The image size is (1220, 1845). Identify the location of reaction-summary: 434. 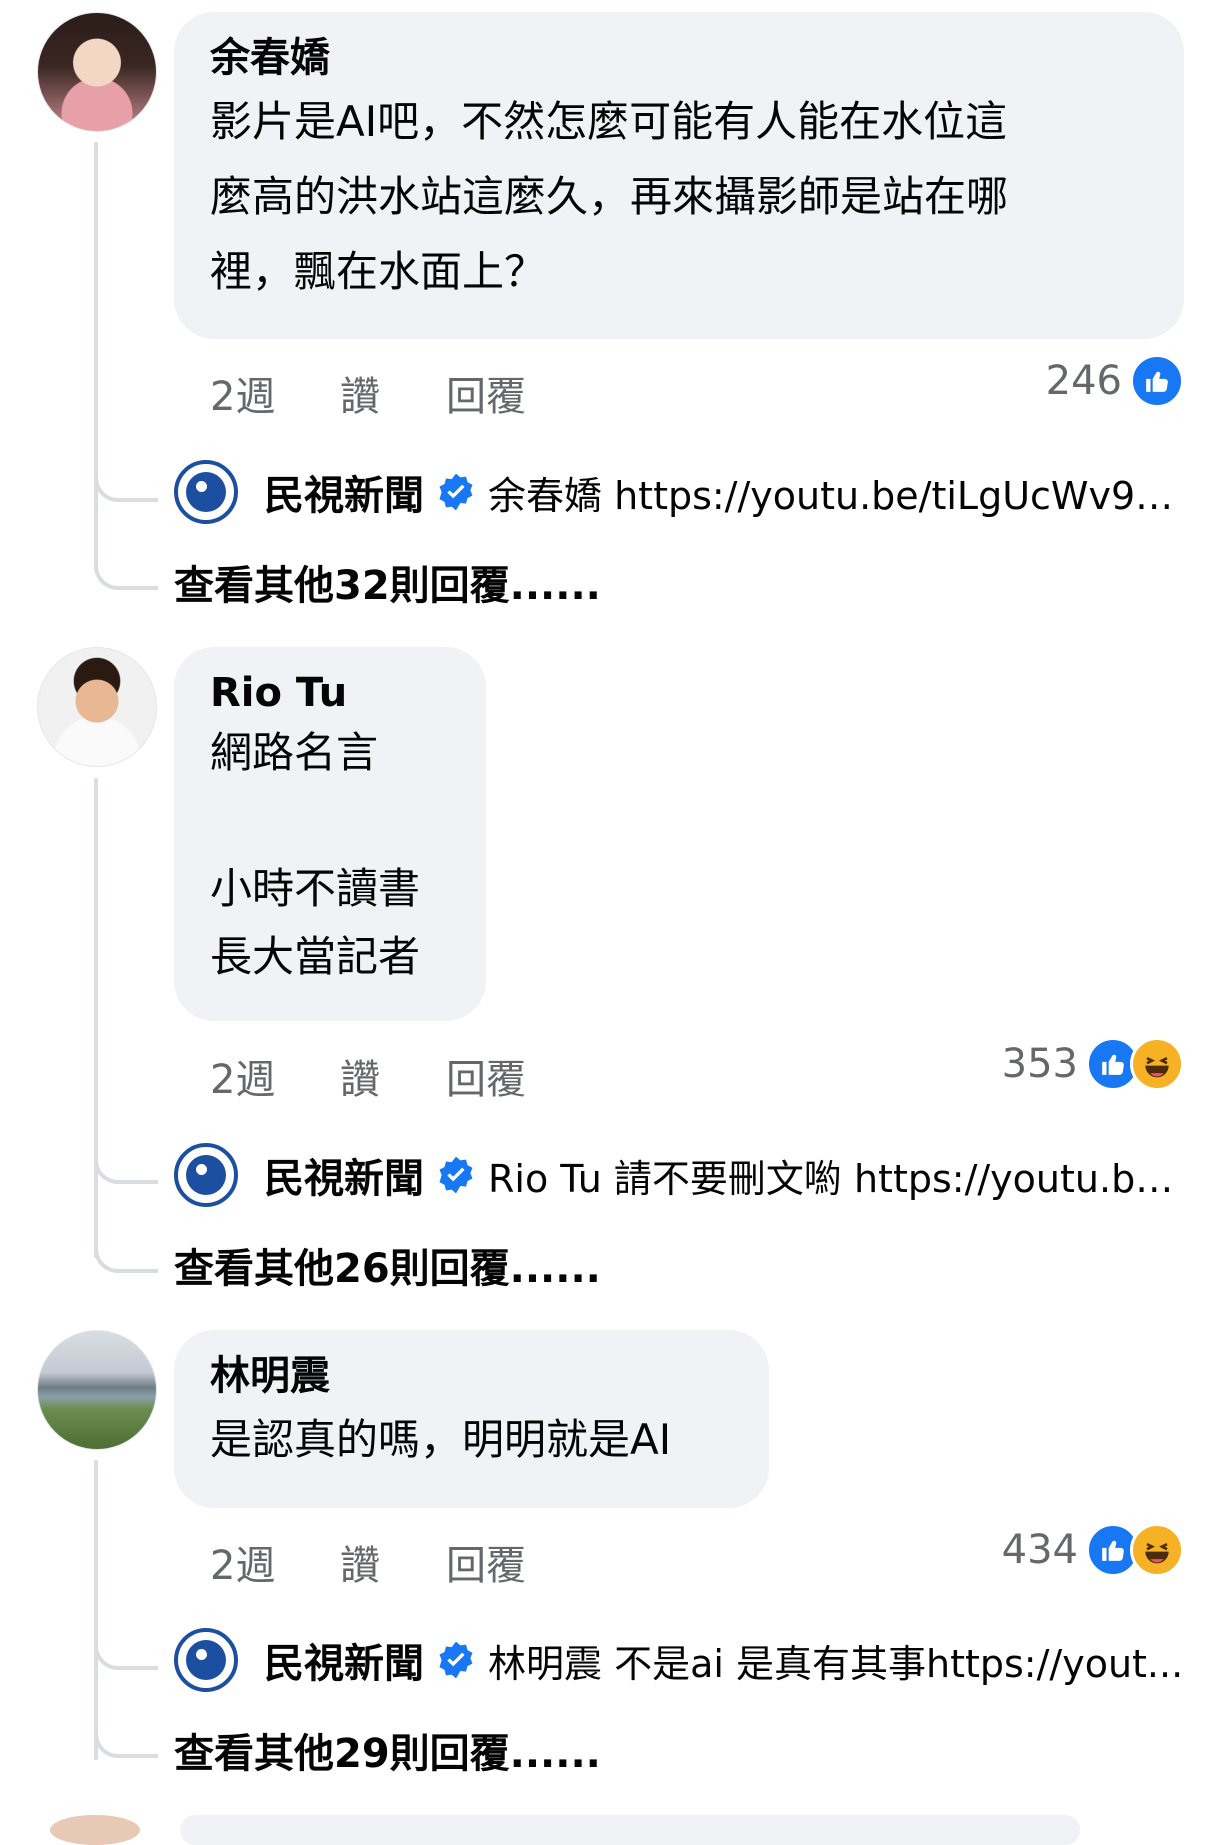
(1093, 1550).